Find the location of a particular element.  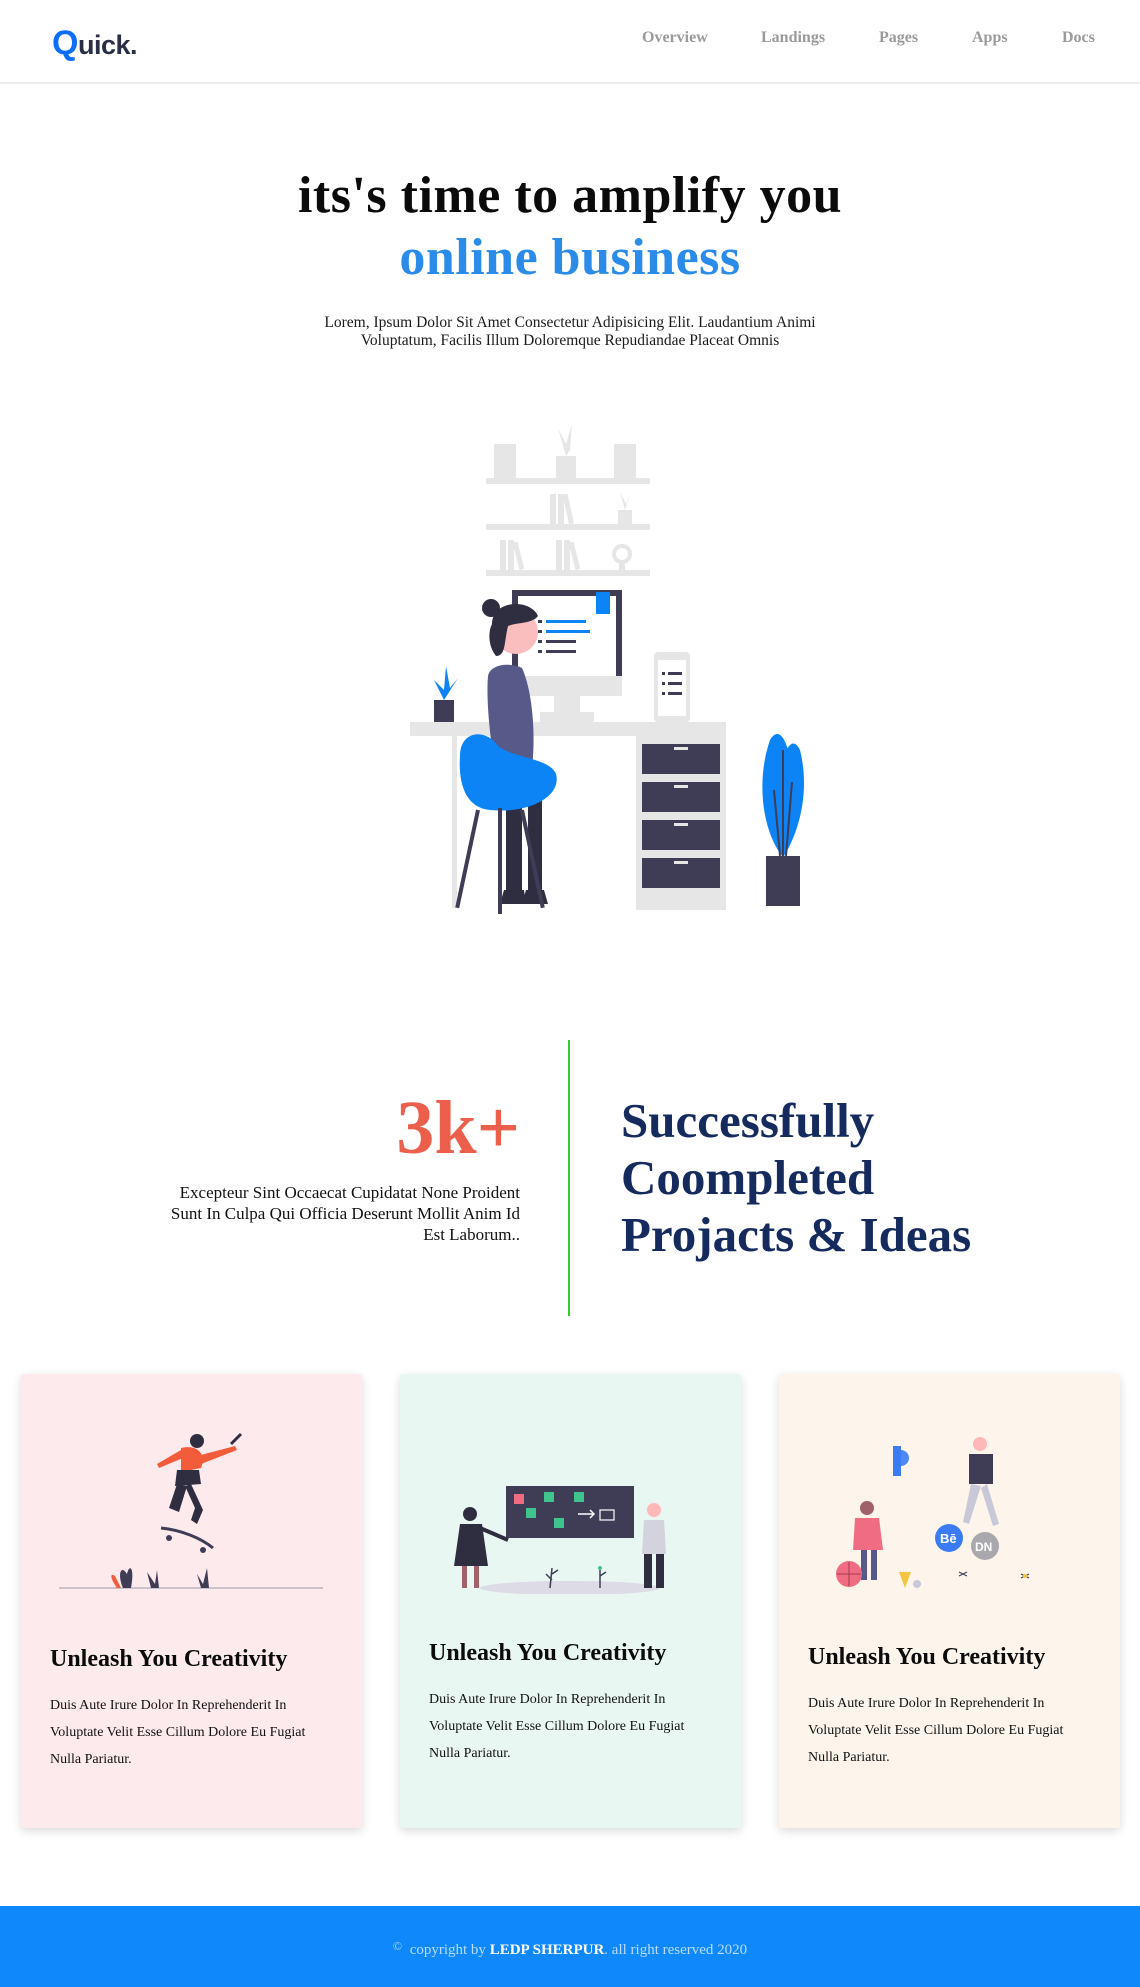

stat-heading-line2: Coompleted is located at coordinates (748, 1177).